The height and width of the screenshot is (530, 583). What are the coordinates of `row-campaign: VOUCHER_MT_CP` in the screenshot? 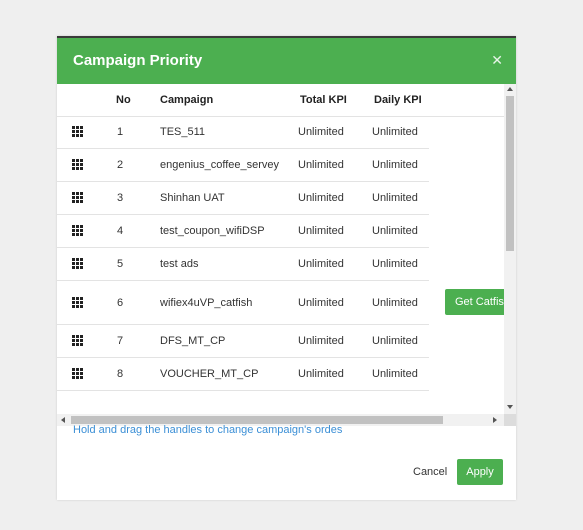 It's located at (209, 374).